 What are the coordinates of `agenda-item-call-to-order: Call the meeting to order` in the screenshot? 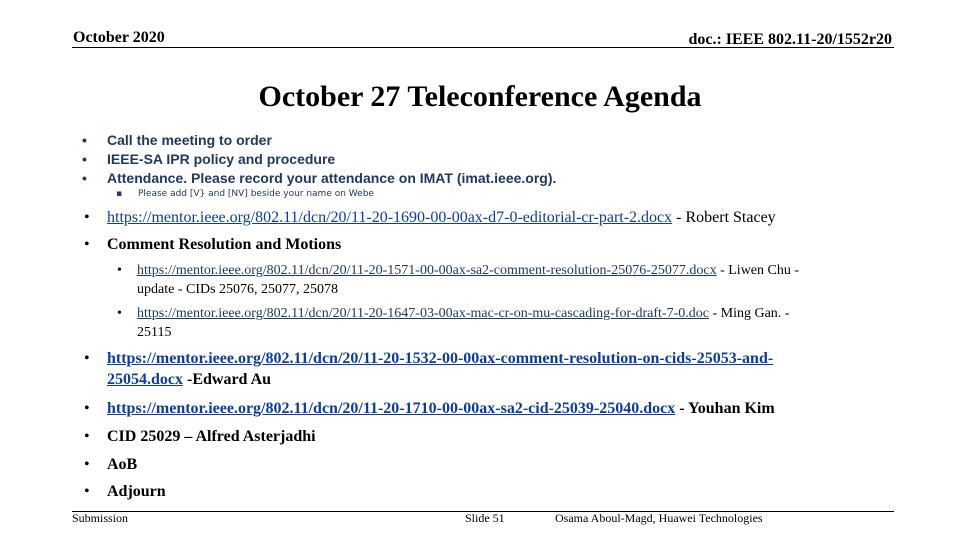 It's located at (189, 140).